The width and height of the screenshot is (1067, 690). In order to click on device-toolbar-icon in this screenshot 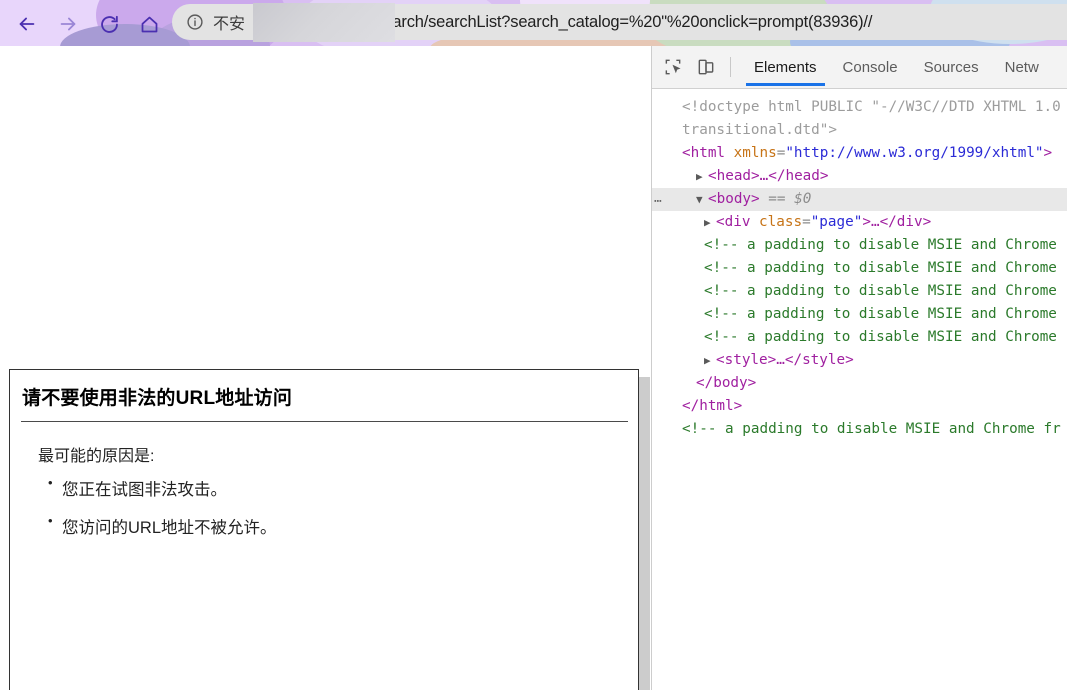, I will do `click(706, 67)`.